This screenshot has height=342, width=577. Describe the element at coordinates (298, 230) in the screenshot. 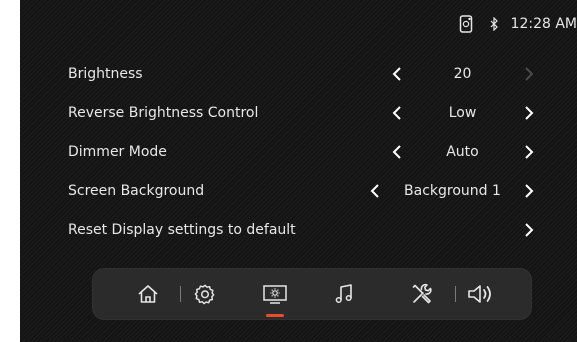

I see `setting-row-reset-display: Reset Display settings to default` at that location.